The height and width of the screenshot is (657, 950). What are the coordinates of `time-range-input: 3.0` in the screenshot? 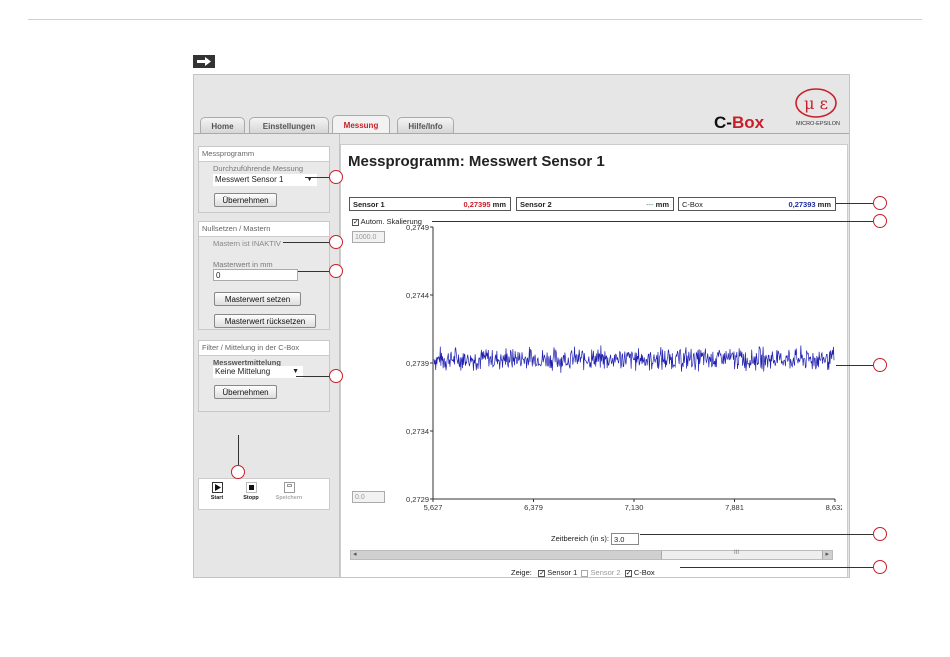 It's located at (625, 539).